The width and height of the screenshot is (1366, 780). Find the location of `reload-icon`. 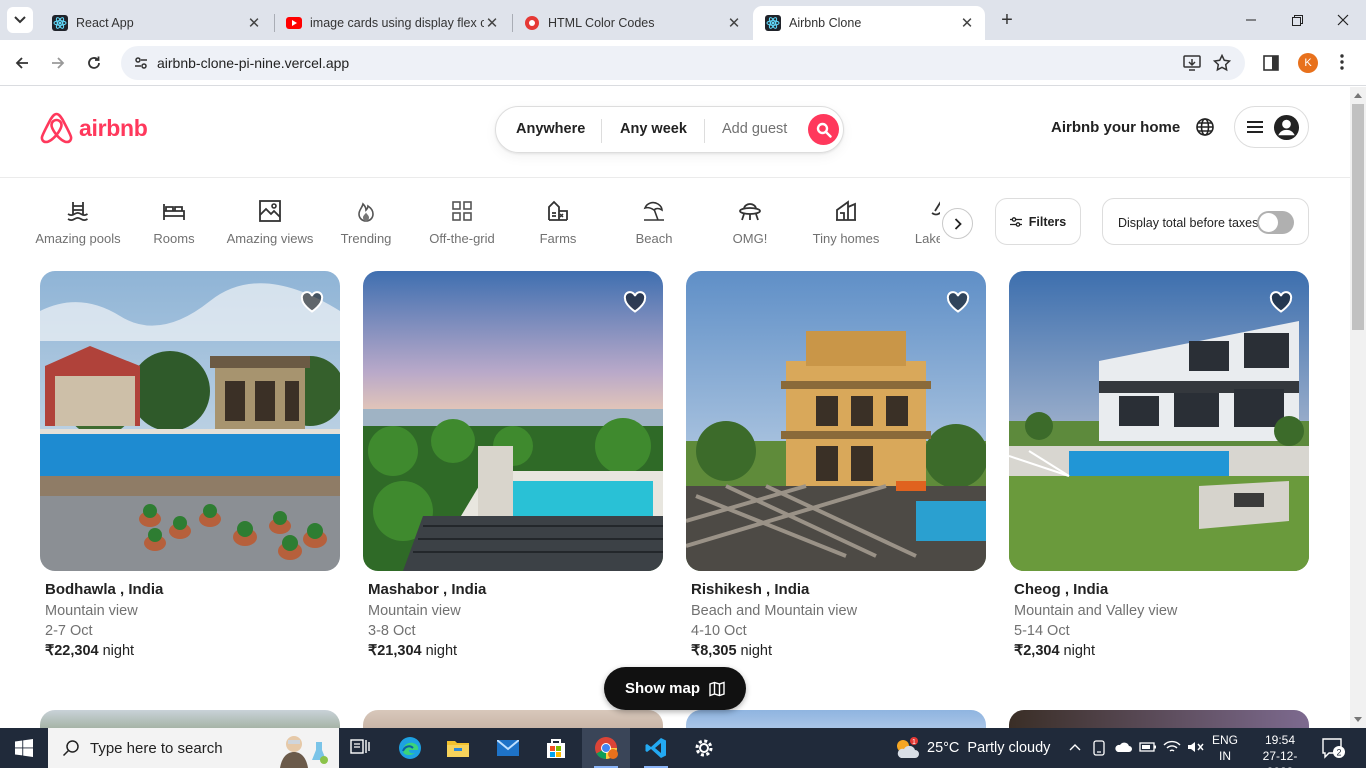

reload-icon is located at coordinates (94, 62).